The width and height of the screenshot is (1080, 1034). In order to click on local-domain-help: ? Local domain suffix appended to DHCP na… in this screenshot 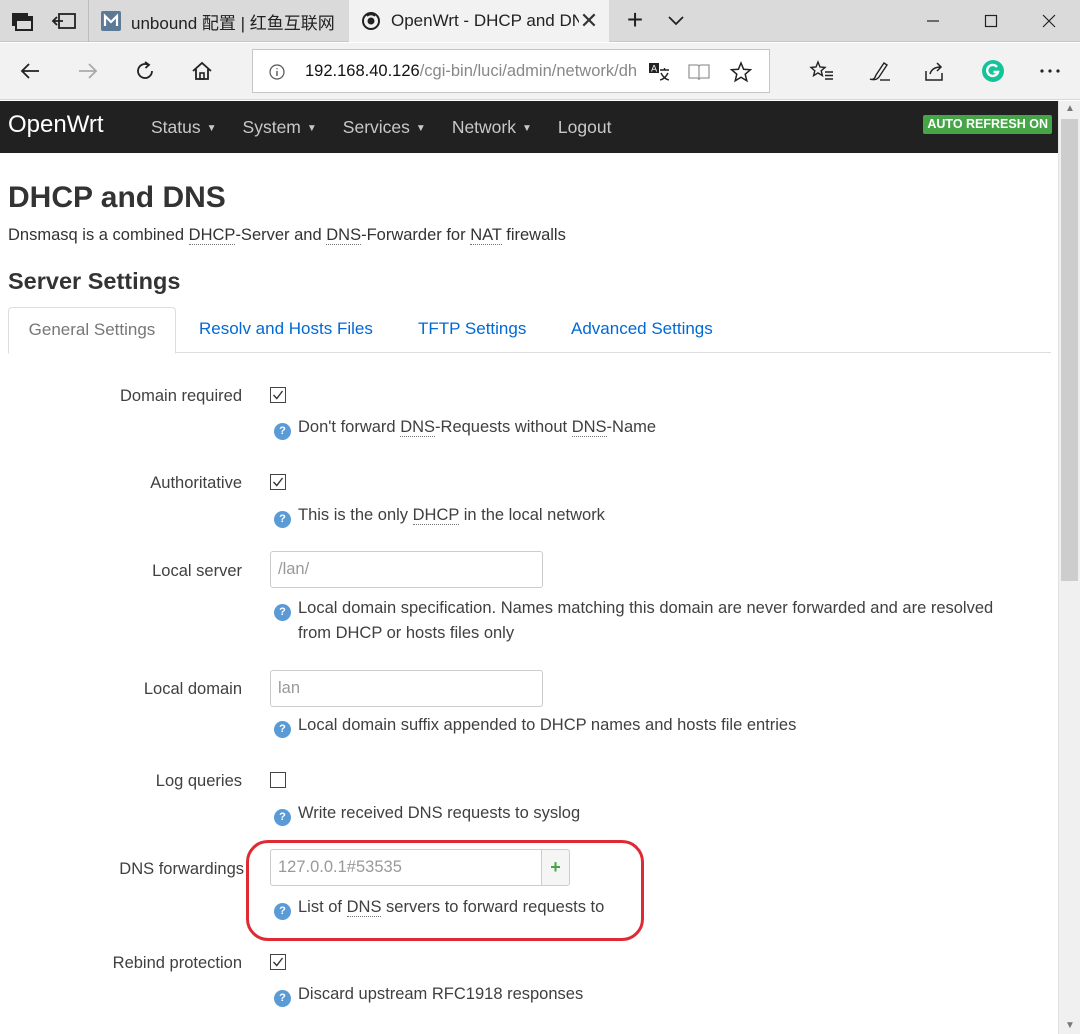, I will do `click(654, 725)`.